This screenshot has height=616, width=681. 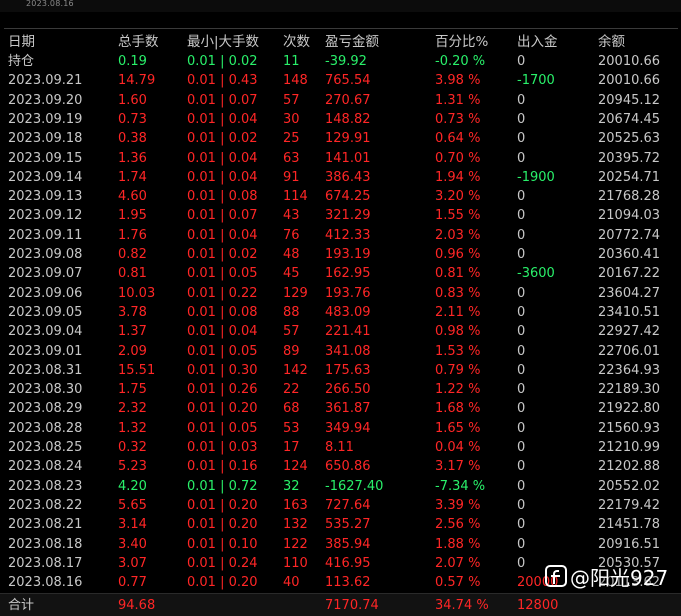 What do you see at coordinates (137, 370) in the screenshot?
I see `row-total-lots: 15.51` at bounding box center [137, 370].